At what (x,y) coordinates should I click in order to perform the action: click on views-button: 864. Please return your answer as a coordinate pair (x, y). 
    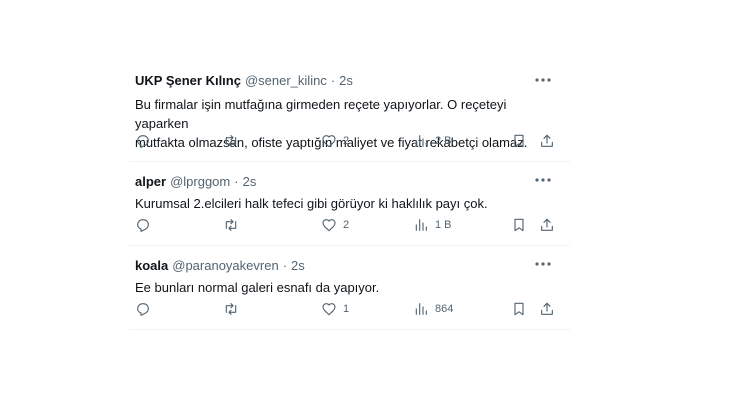
    Looking at the image, I should click on (433, 309).